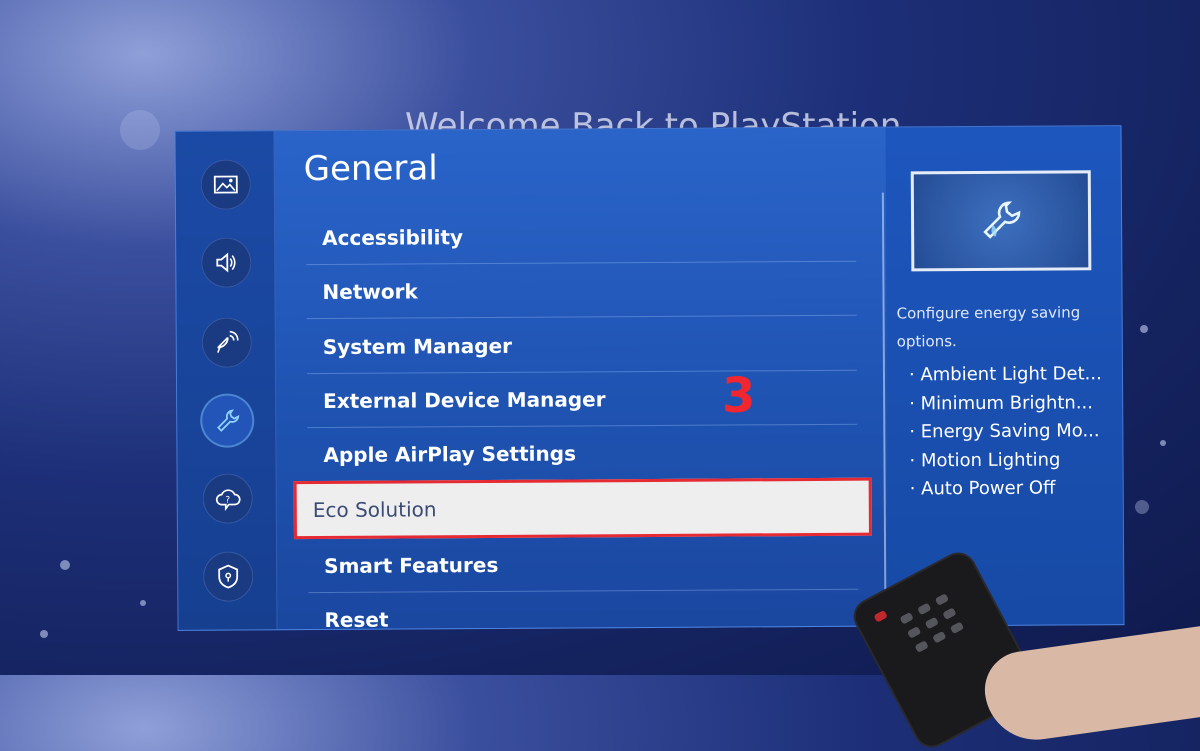 This screenshot has width=1200, height=751. I want to click on eco-wrench-icon, so click(1001, 221).